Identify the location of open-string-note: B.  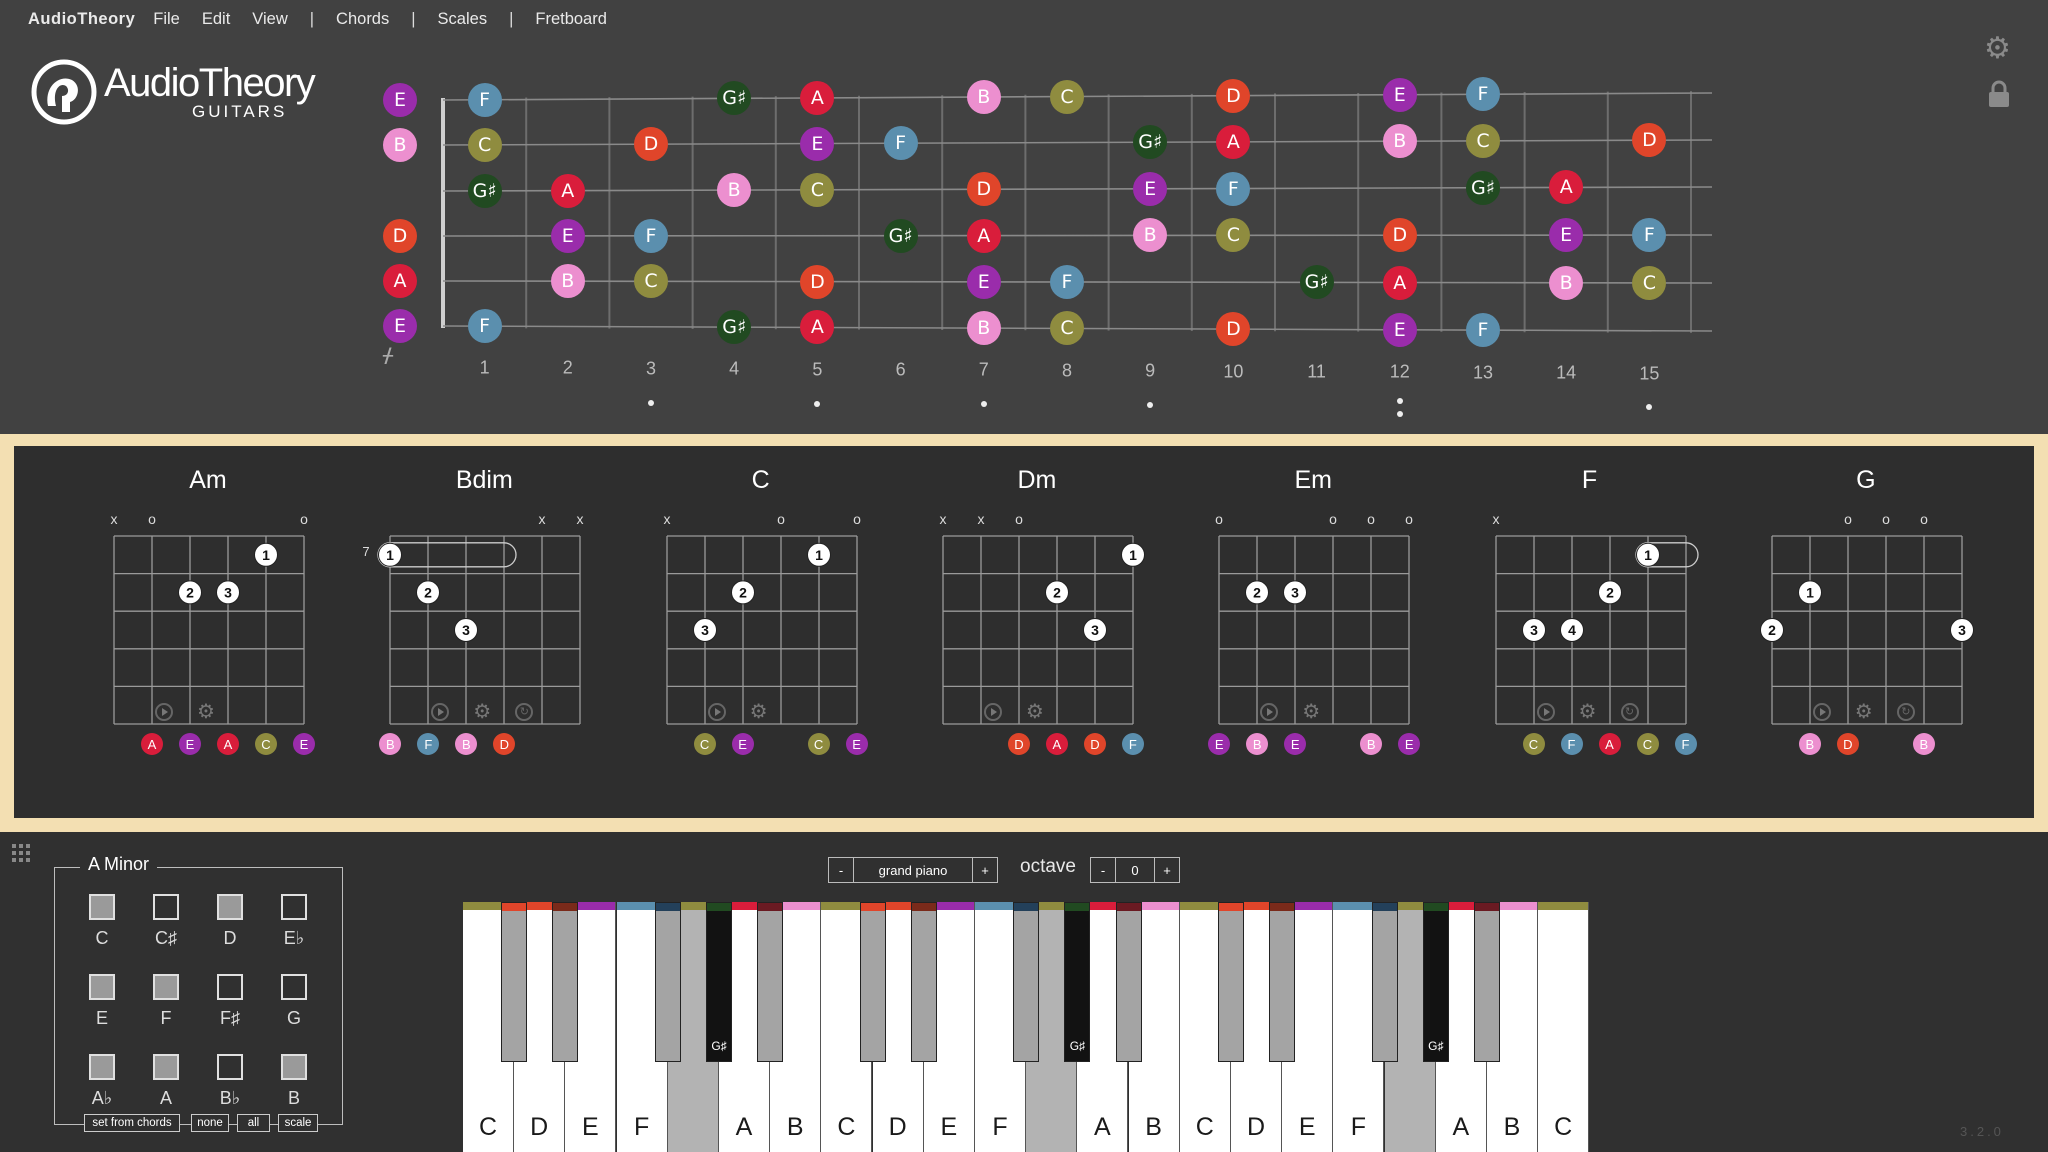
(400, 145).